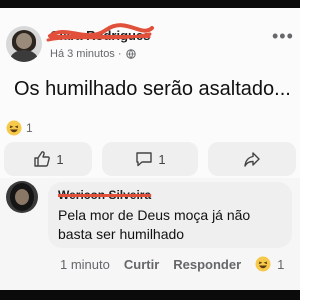  What do you see at coordinates (60, 159) in the screenshot?
I see `like-count: 1` at bounding box center [60, 159].